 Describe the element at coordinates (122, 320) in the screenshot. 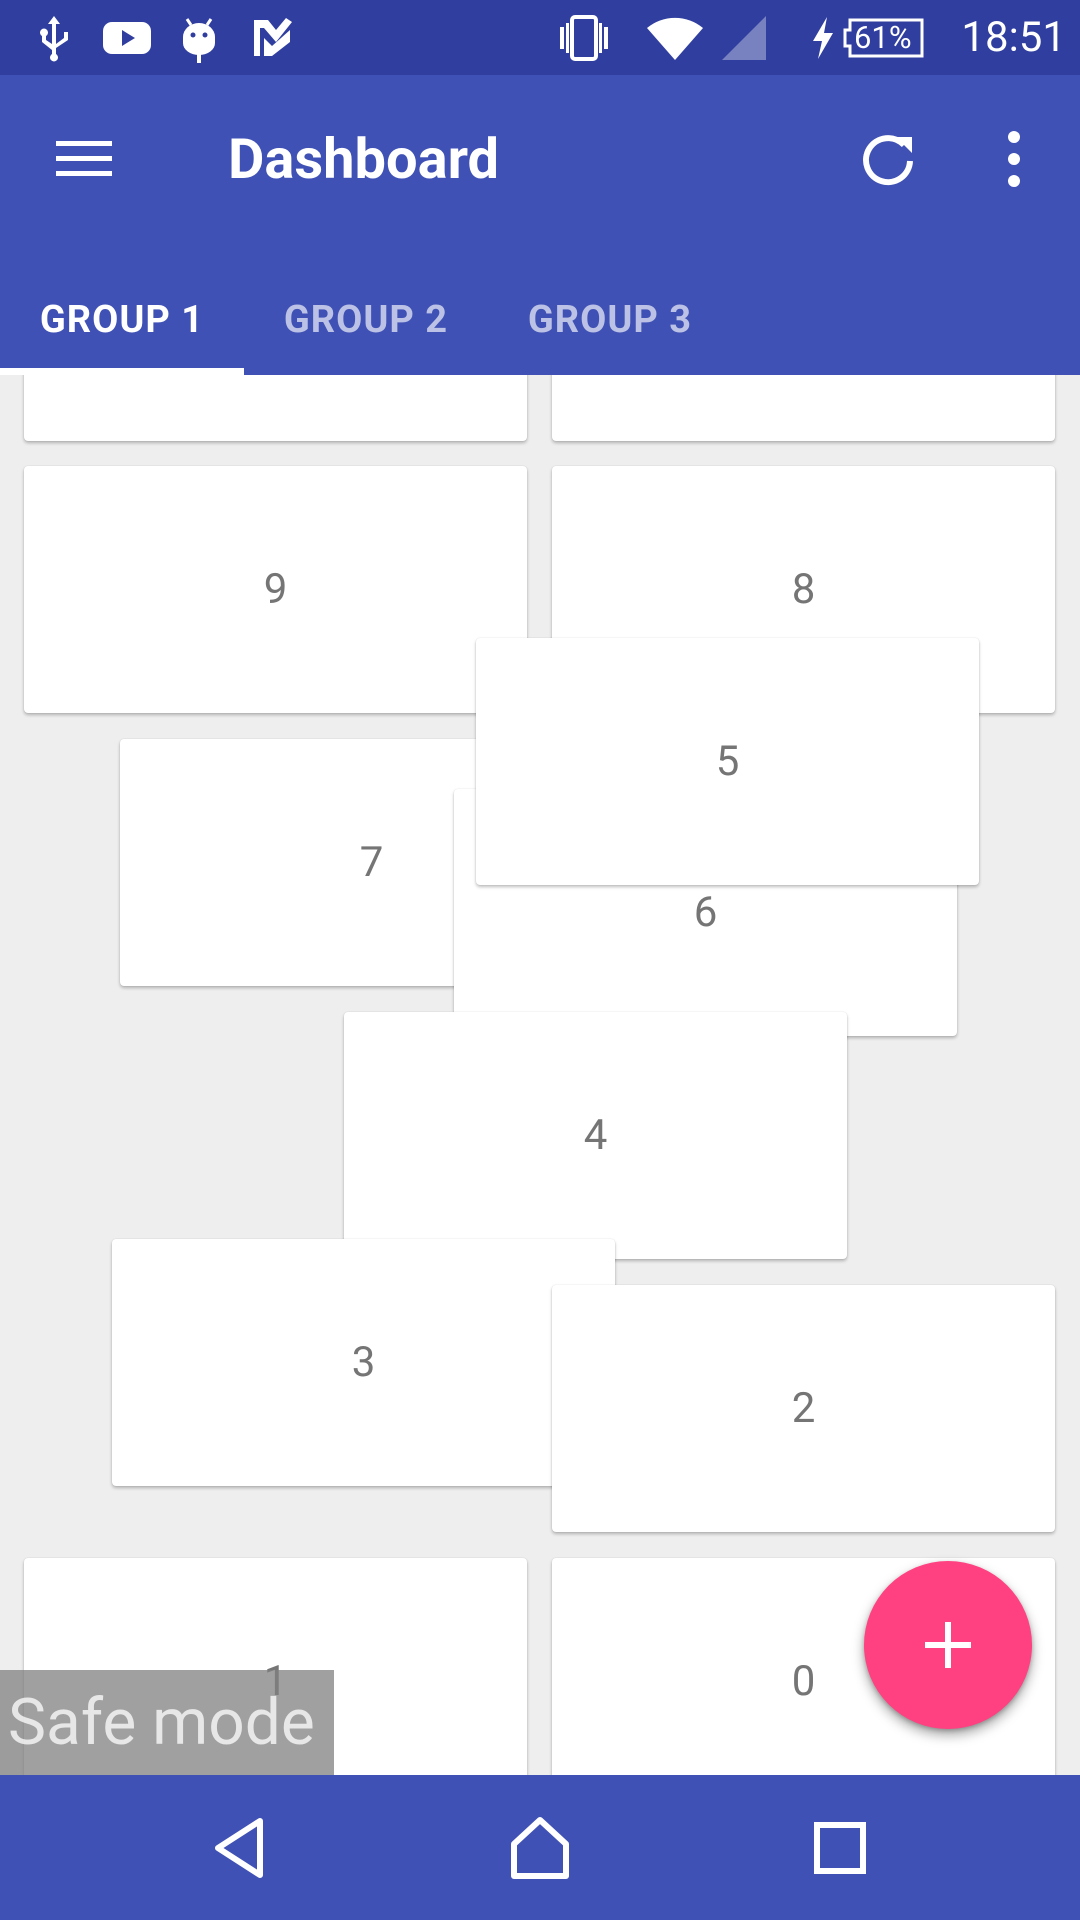

I see `tab-group-1: GROUP 1` at that location.